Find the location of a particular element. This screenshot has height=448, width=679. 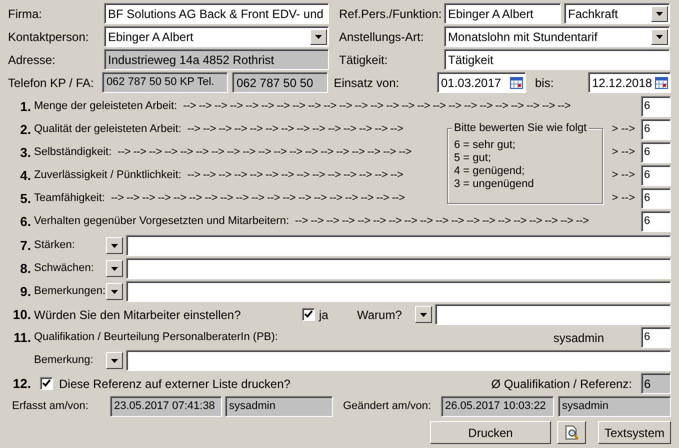

rating-label: Menge der geleisteten Arbeit: is located at coordinates (106, 106).